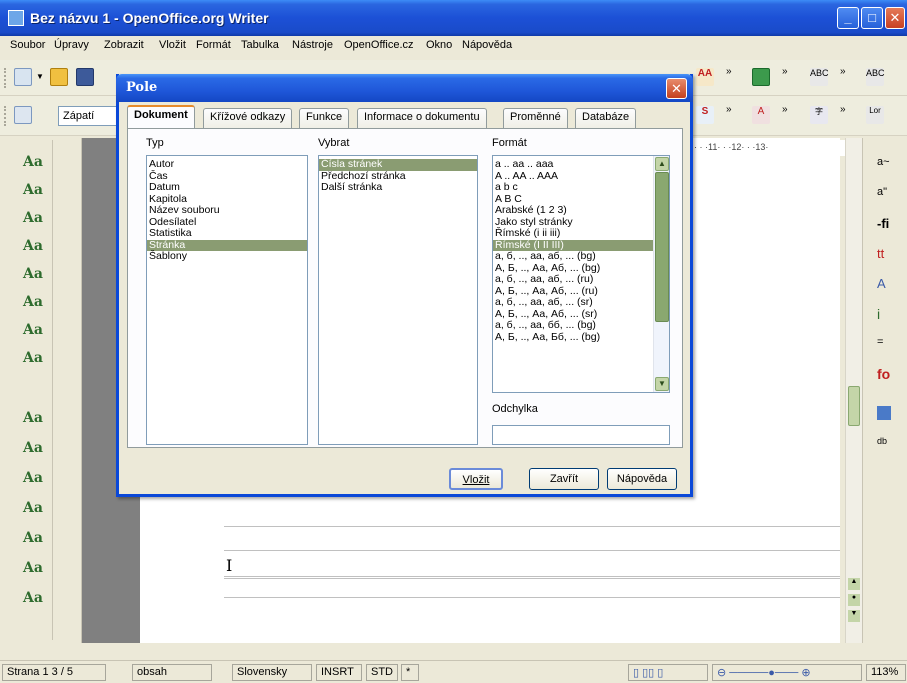 Image resolution: width=907 pixels, height=683 pixels. Describe the element at coordinates (54, 672) in the screenshot. I see `page-indicator: Strana 1 3 / 5` at that location.